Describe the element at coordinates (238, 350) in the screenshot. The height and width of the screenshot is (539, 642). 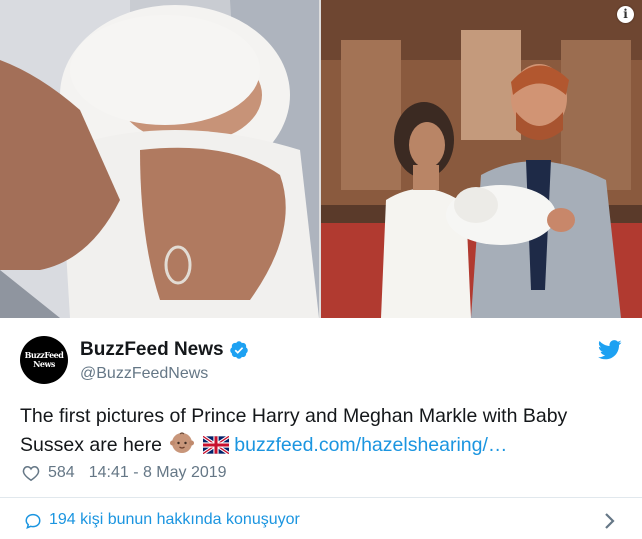
I see `verified-badge-icon` at that location.